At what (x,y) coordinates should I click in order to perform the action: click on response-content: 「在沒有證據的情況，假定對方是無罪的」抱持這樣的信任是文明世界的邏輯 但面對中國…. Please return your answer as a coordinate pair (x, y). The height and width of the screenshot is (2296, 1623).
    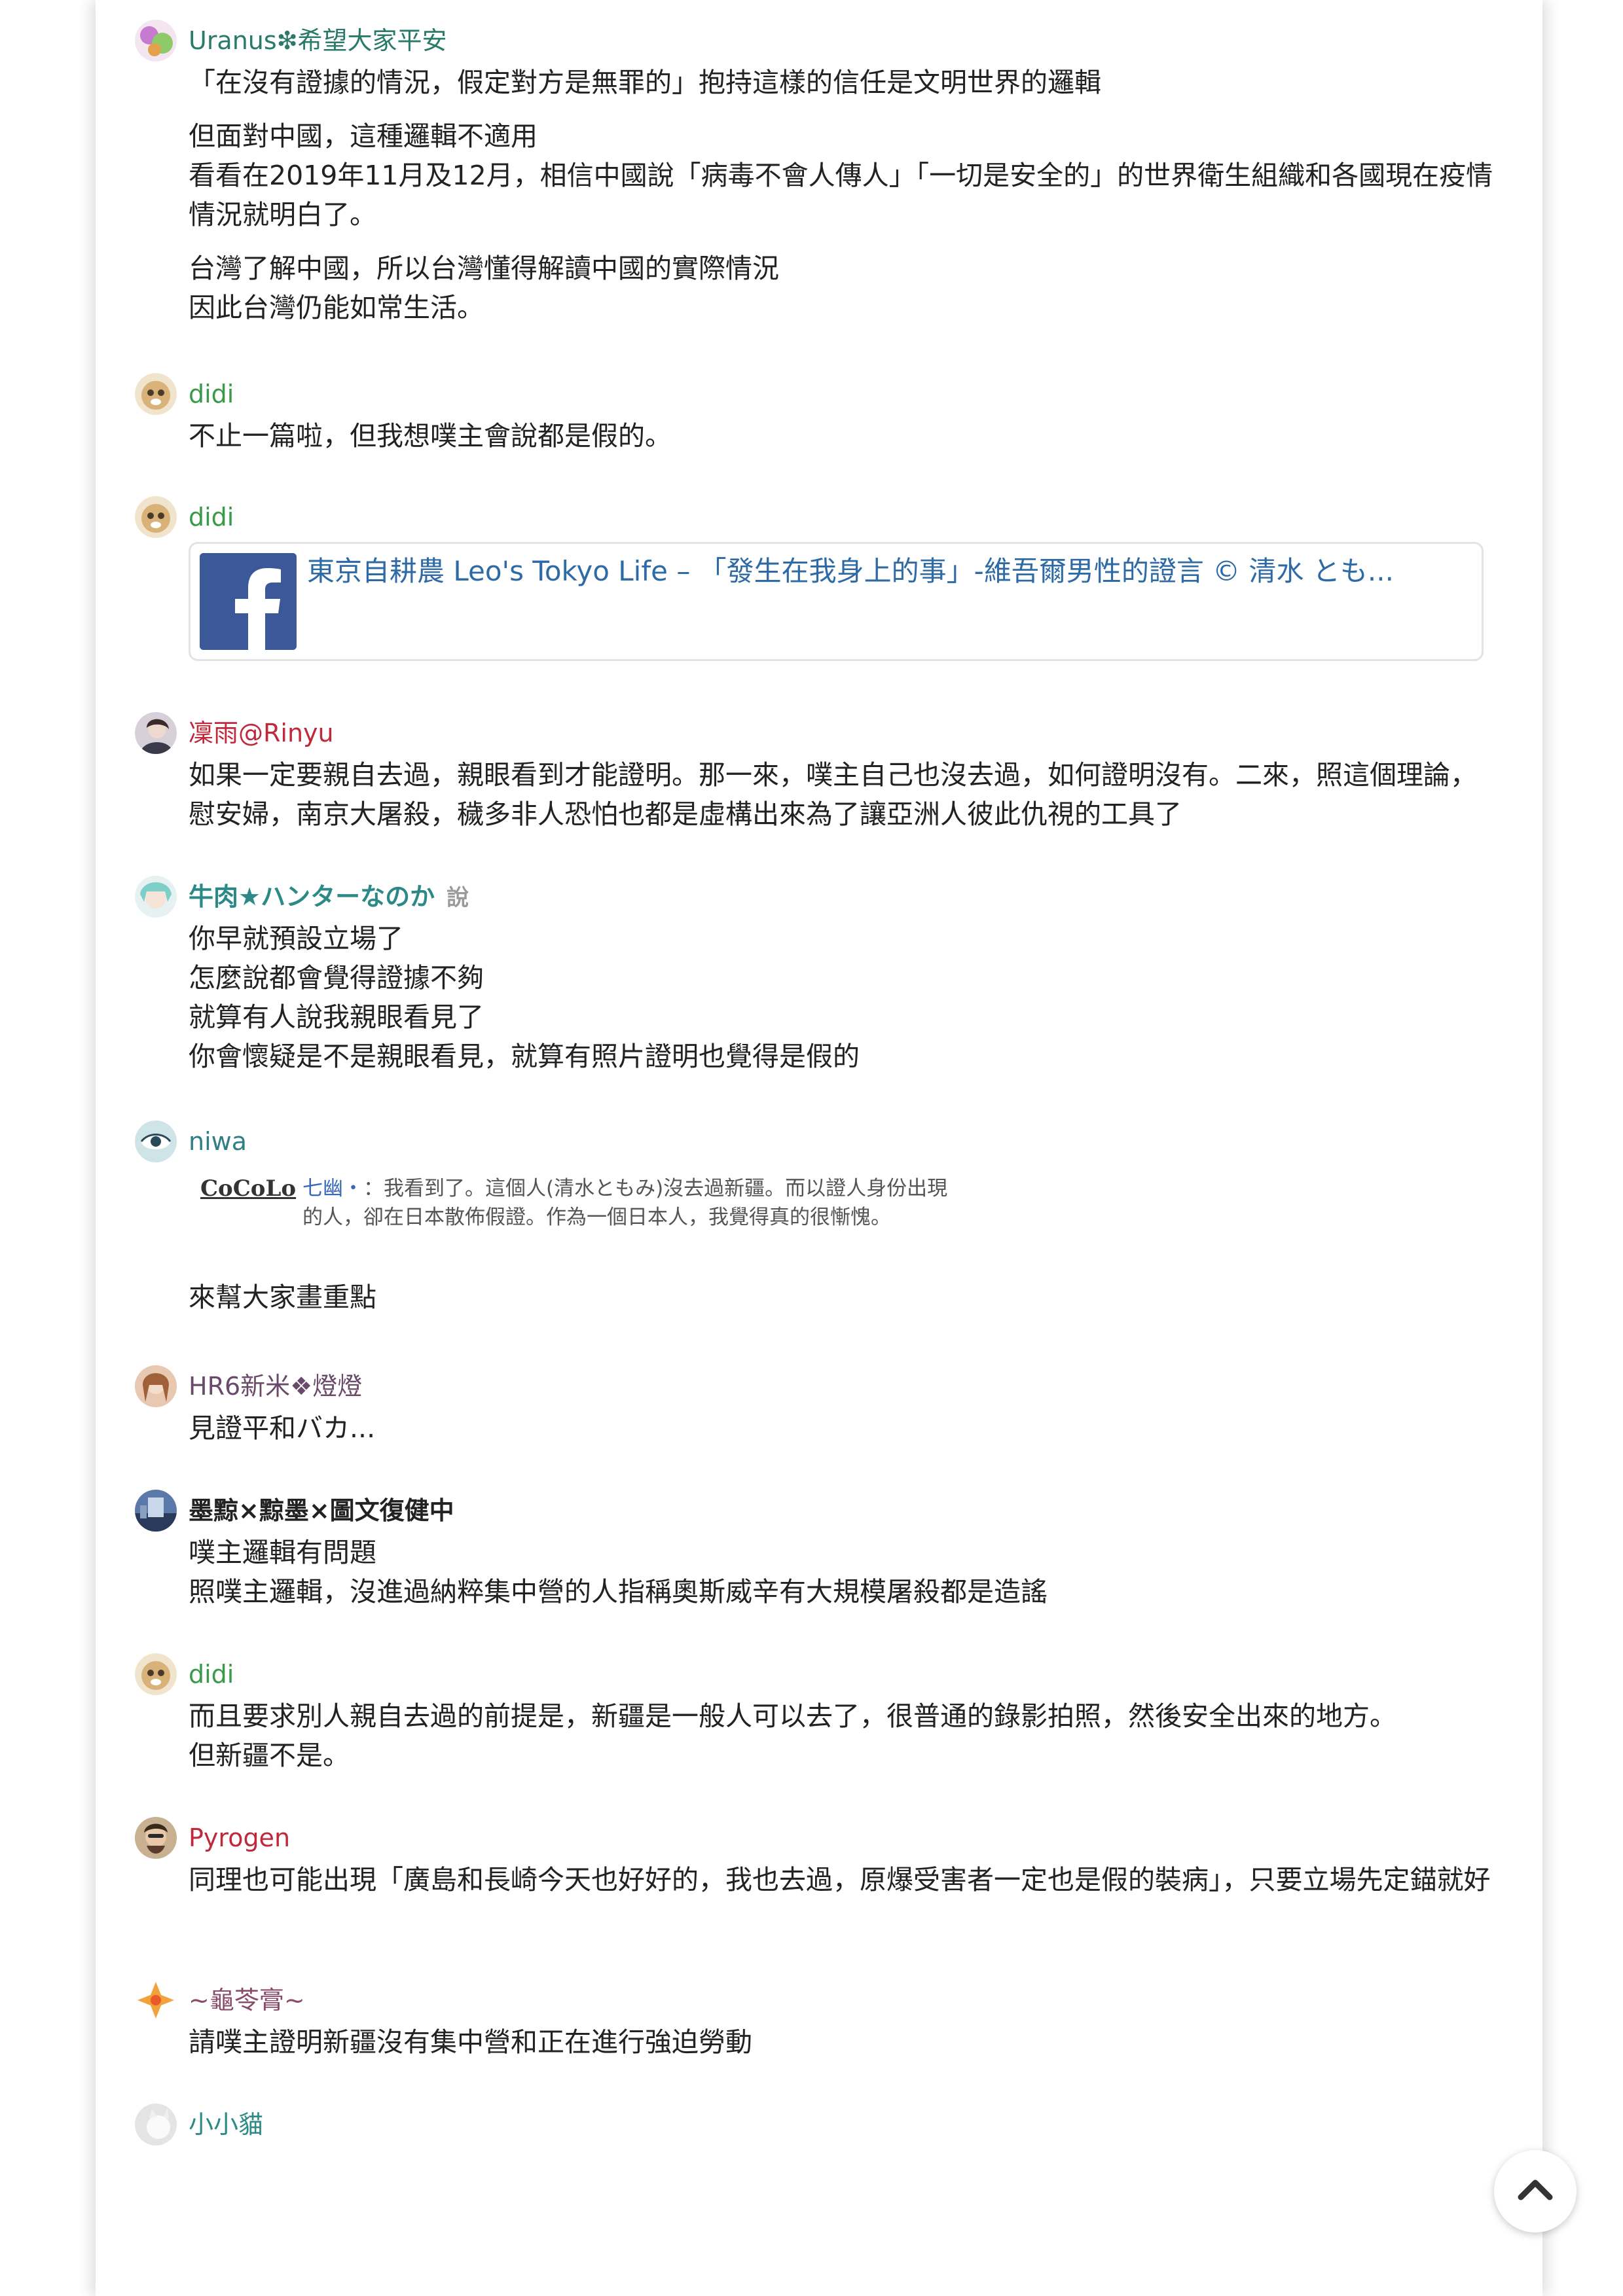
    Looking at the image, I should click on (843, 195).